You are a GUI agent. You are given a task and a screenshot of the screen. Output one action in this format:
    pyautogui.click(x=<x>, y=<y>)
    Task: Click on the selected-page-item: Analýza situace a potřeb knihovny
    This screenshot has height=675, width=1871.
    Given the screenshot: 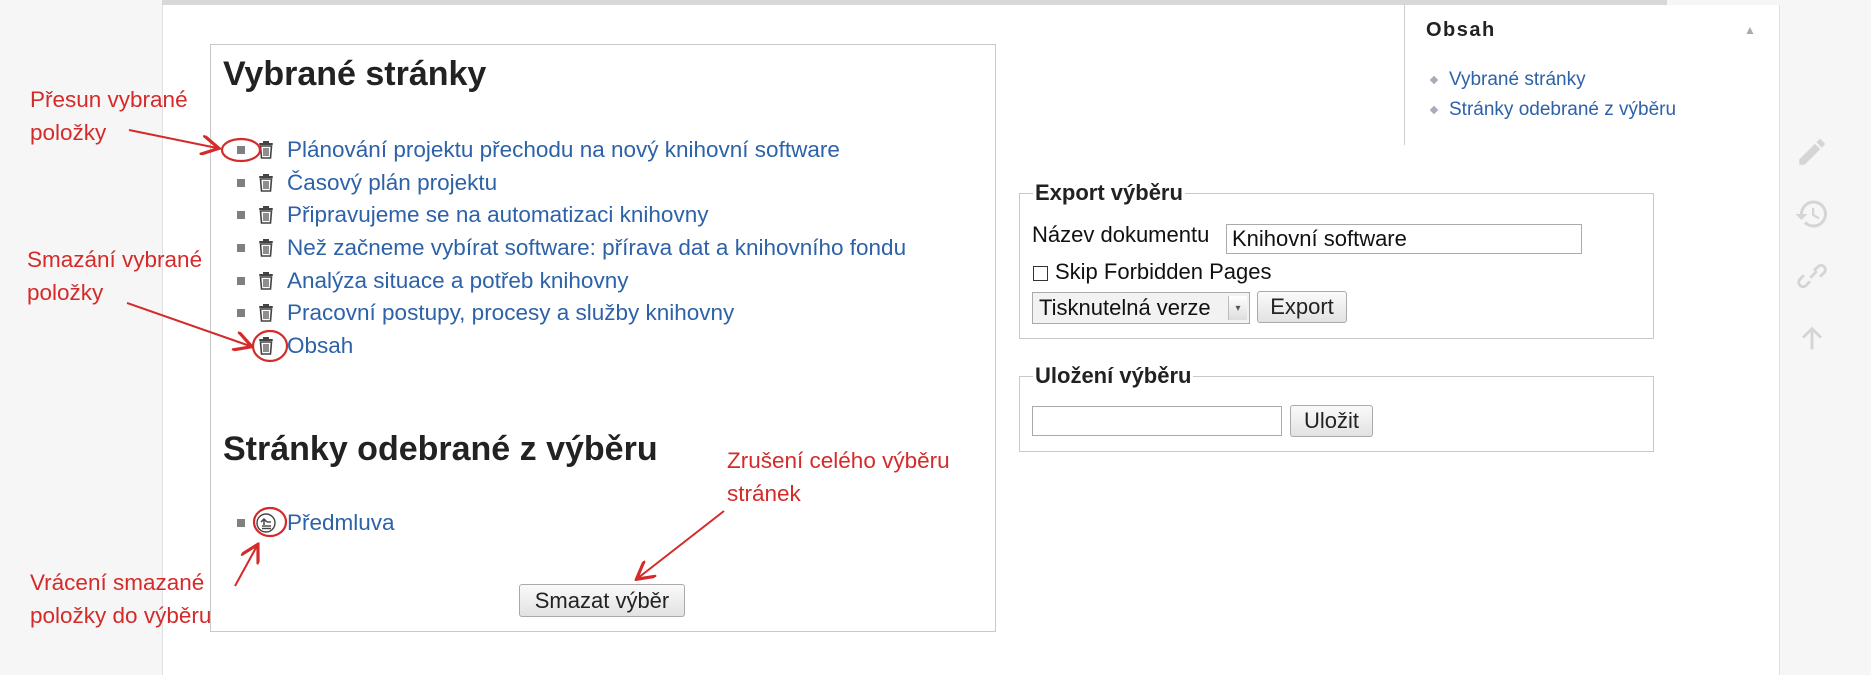 What is the action you would take?
    pyautogui.click(x=571, y=280)
    